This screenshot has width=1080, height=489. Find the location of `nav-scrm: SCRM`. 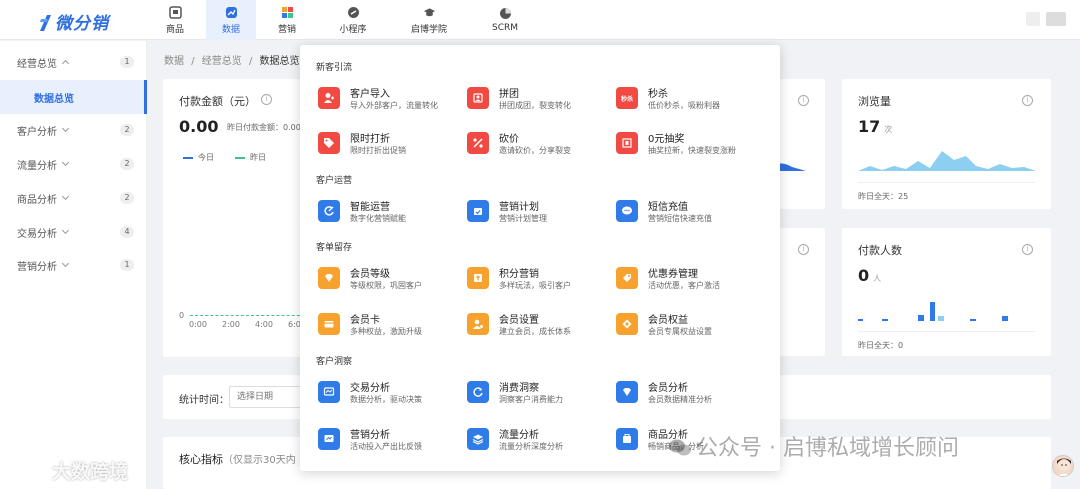

nav-scrm: SCRM is located at coordinates (505, 20).